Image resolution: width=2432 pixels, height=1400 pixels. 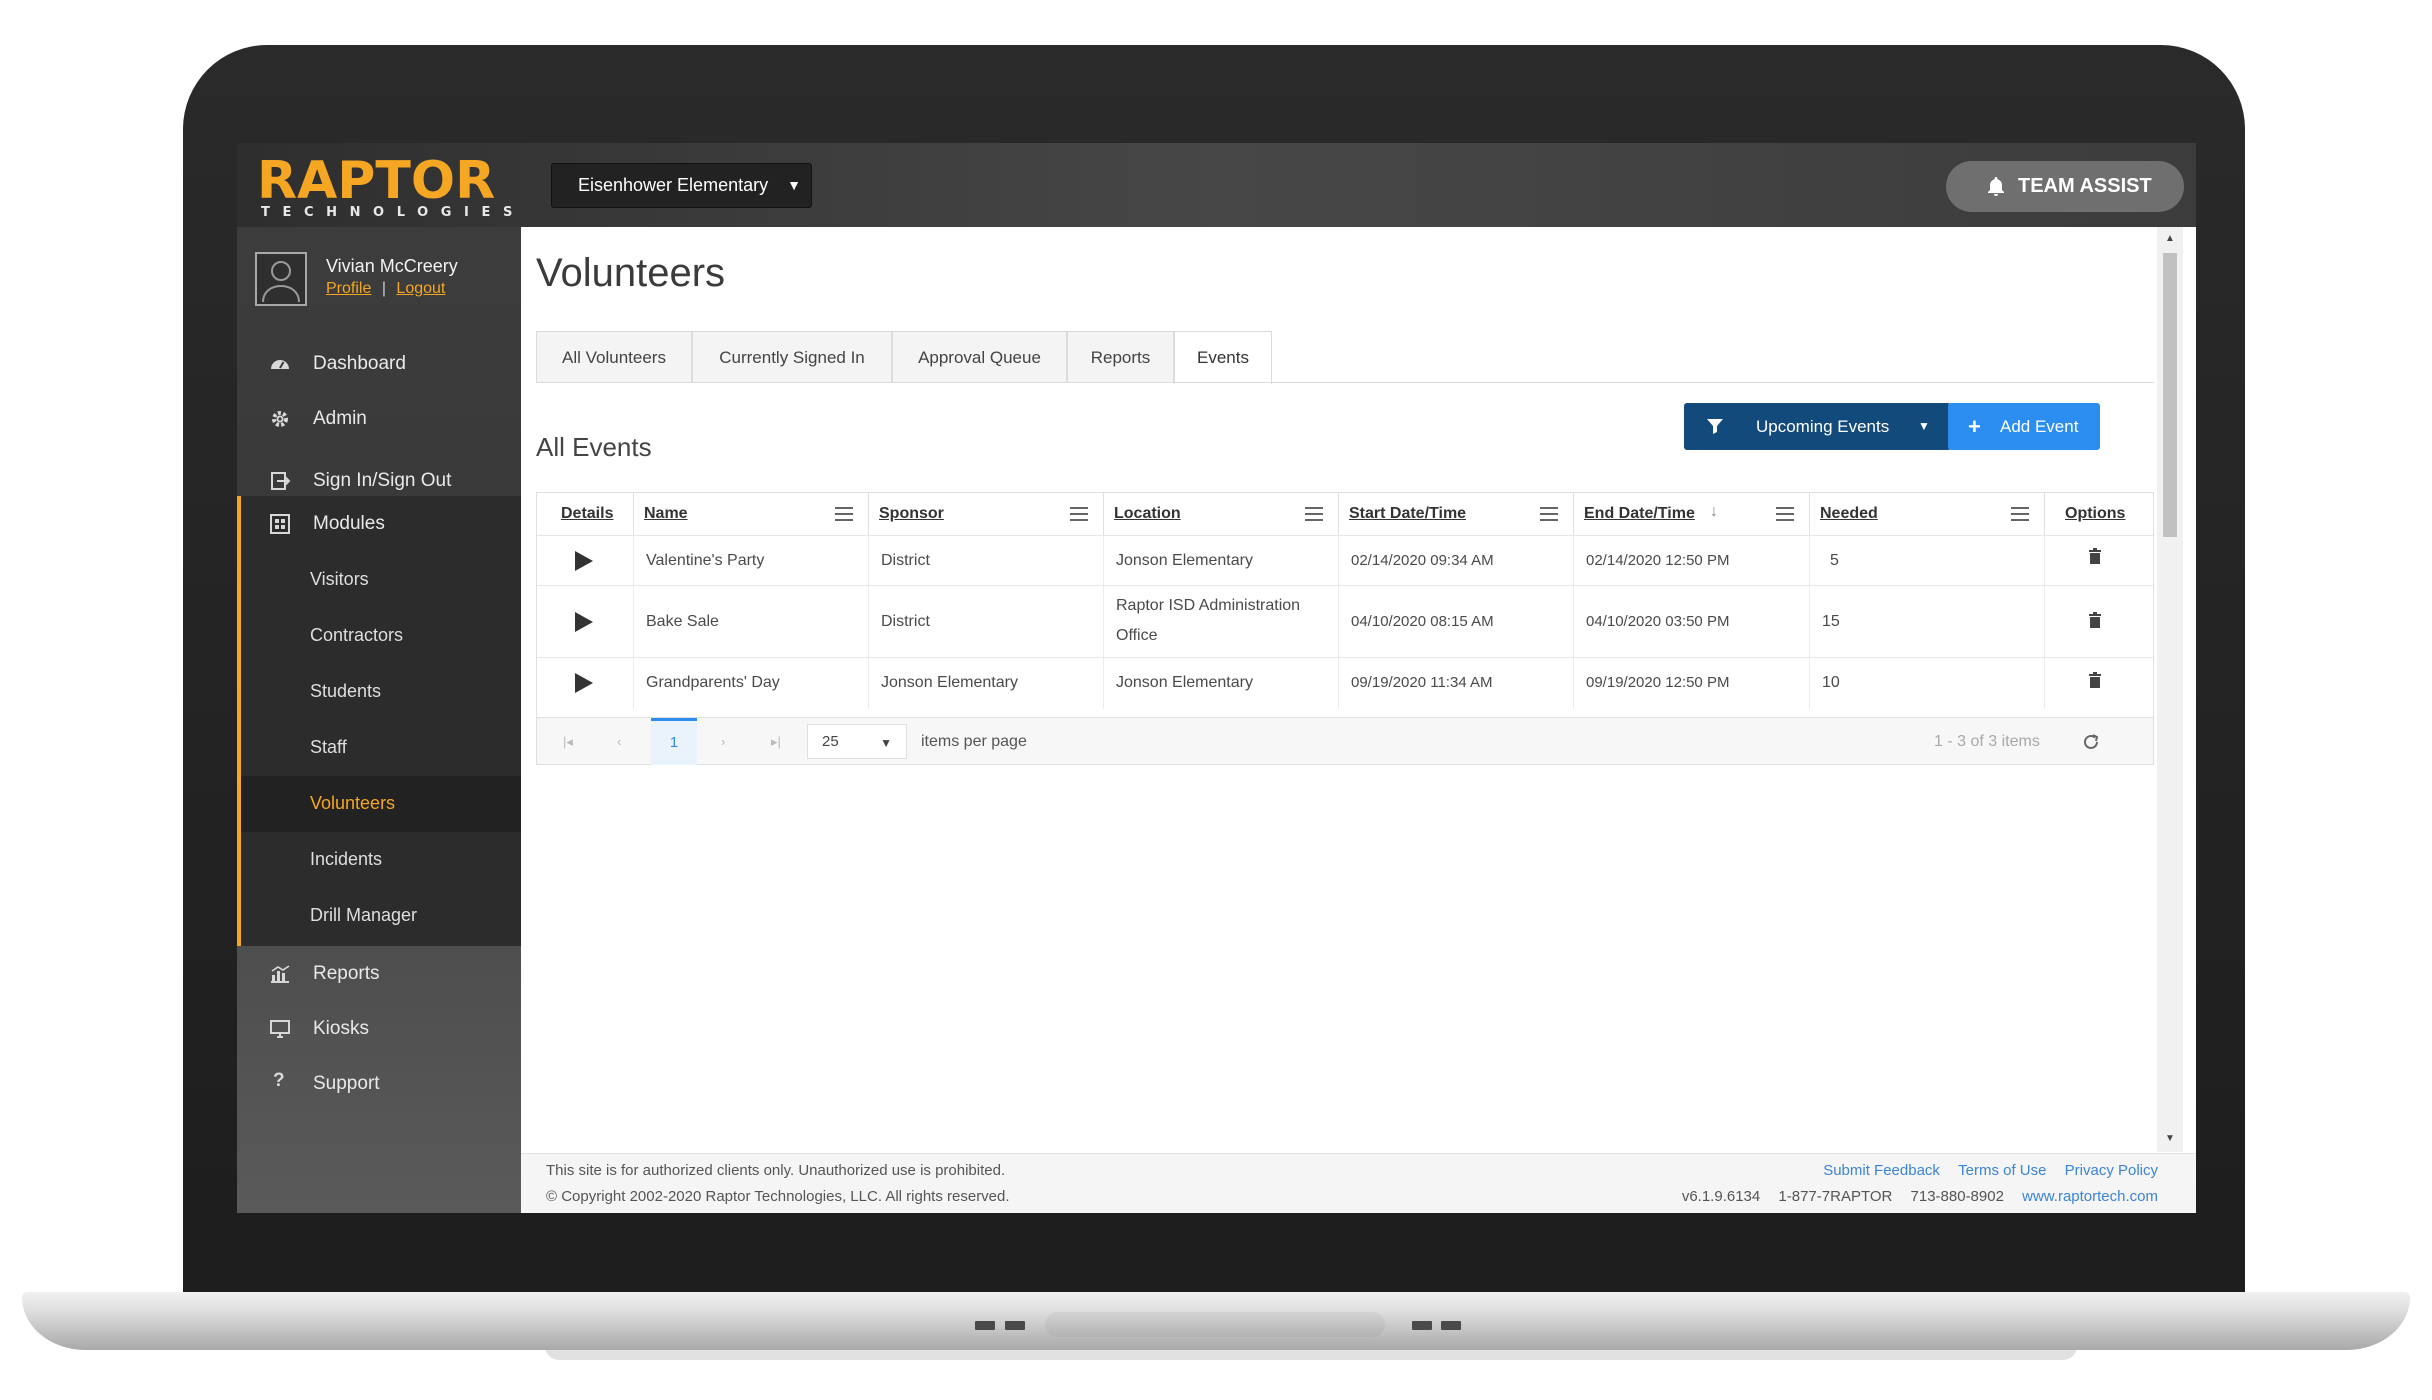 What do you see at coordinates (776, 741) in the screenshot?
I see `last-page-icon: ▸|` at bounding box center [776, 741].